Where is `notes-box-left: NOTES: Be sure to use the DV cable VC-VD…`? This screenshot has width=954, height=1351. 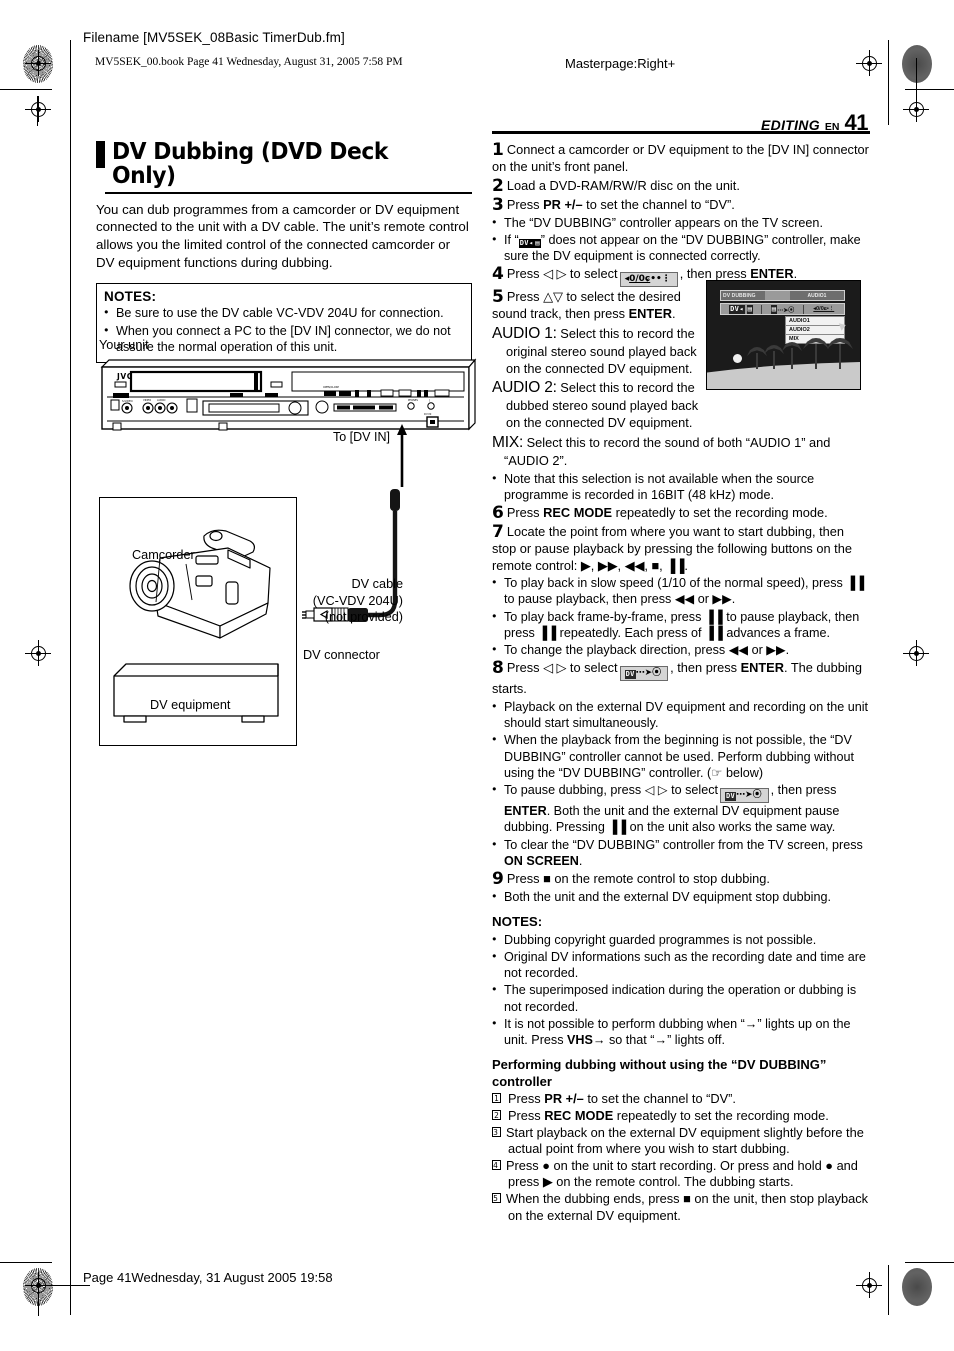 notes-box-left: NOTES: Be sure to use the DV cable VC-VD… is located at coordinates (284, 323).